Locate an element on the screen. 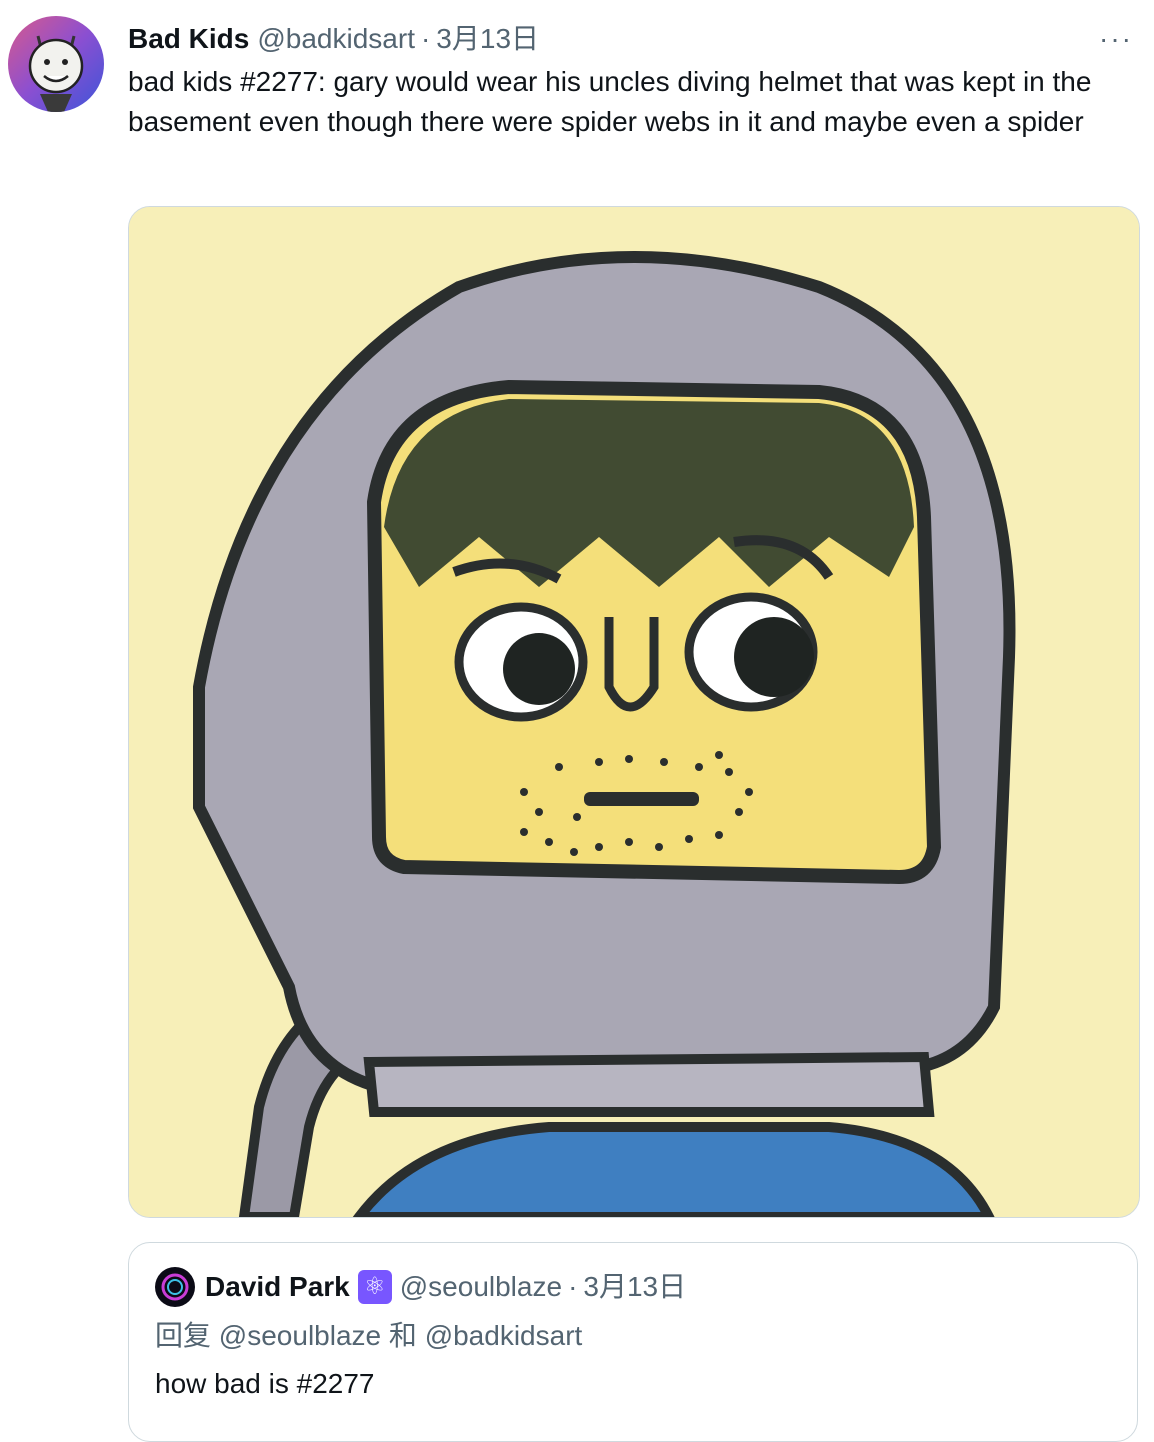  reply-prefix: 回复 is located at coordinates (183, 1335).